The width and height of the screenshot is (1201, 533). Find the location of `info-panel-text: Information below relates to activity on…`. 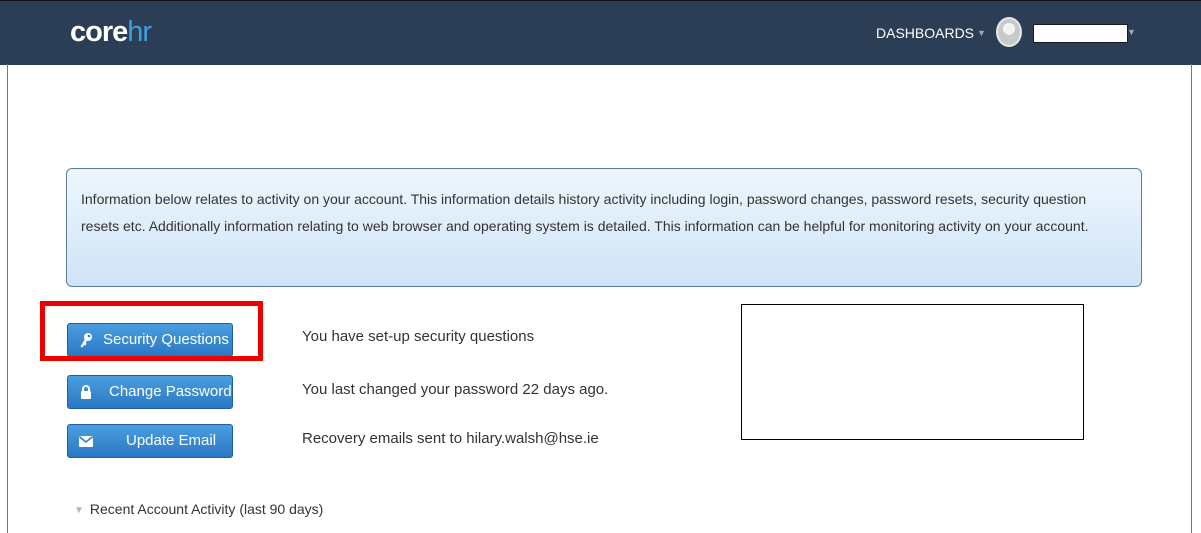

info-panel-text: Information below relates to activity on… is located at coordinates (585, 212).